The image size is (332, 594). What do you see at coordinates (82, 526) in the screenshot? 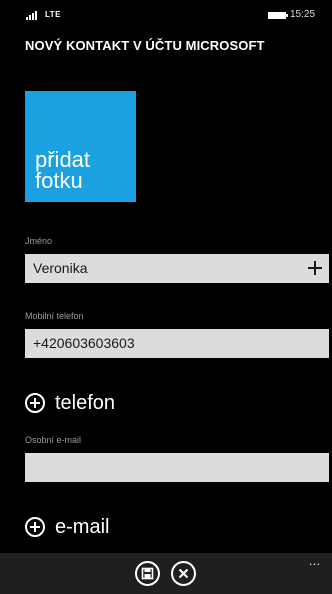
I see `add-email-label: e-mail` at bounding box center [82, 526].